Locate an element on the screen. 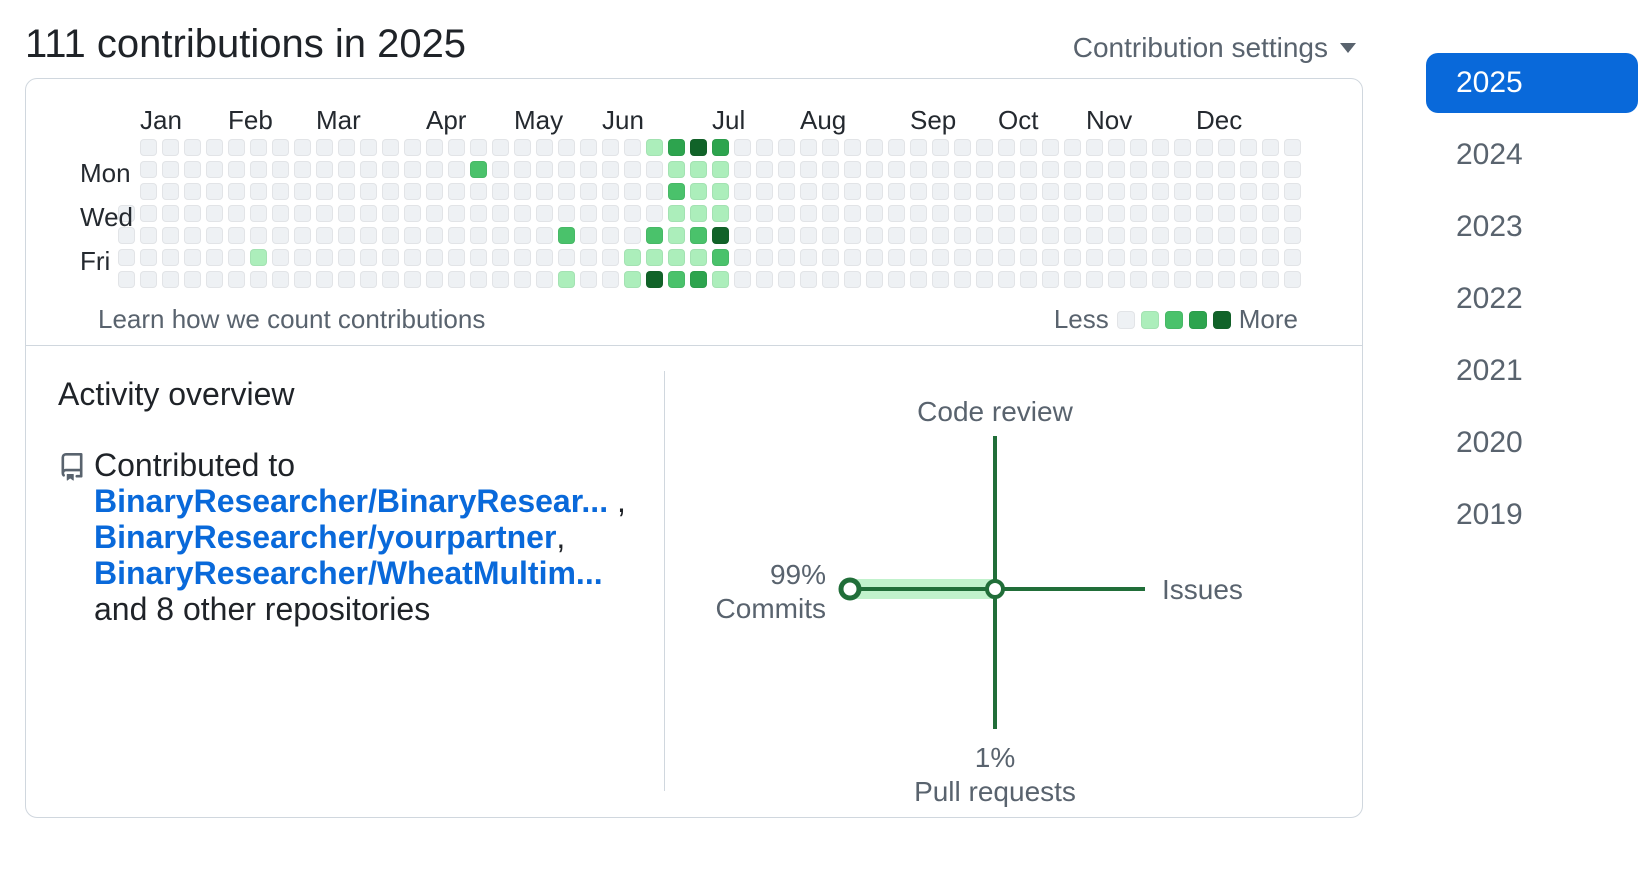 This screenshot has width=1648, height=880. year-nav-item-2025: 2025 is located at coordinates (1532, 83).